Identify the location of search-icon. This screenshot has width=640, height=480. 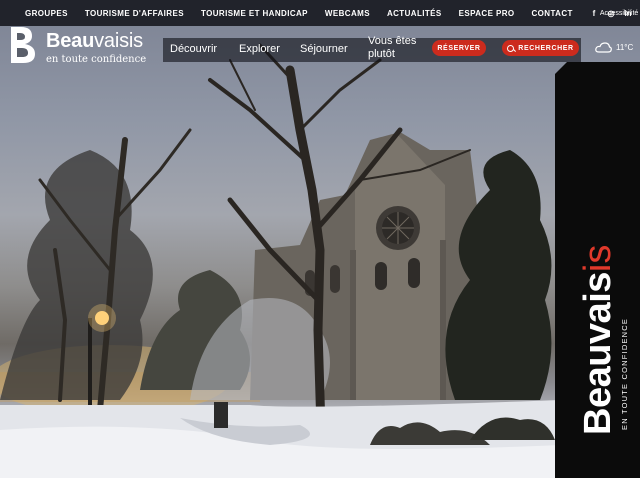
(511, 48).